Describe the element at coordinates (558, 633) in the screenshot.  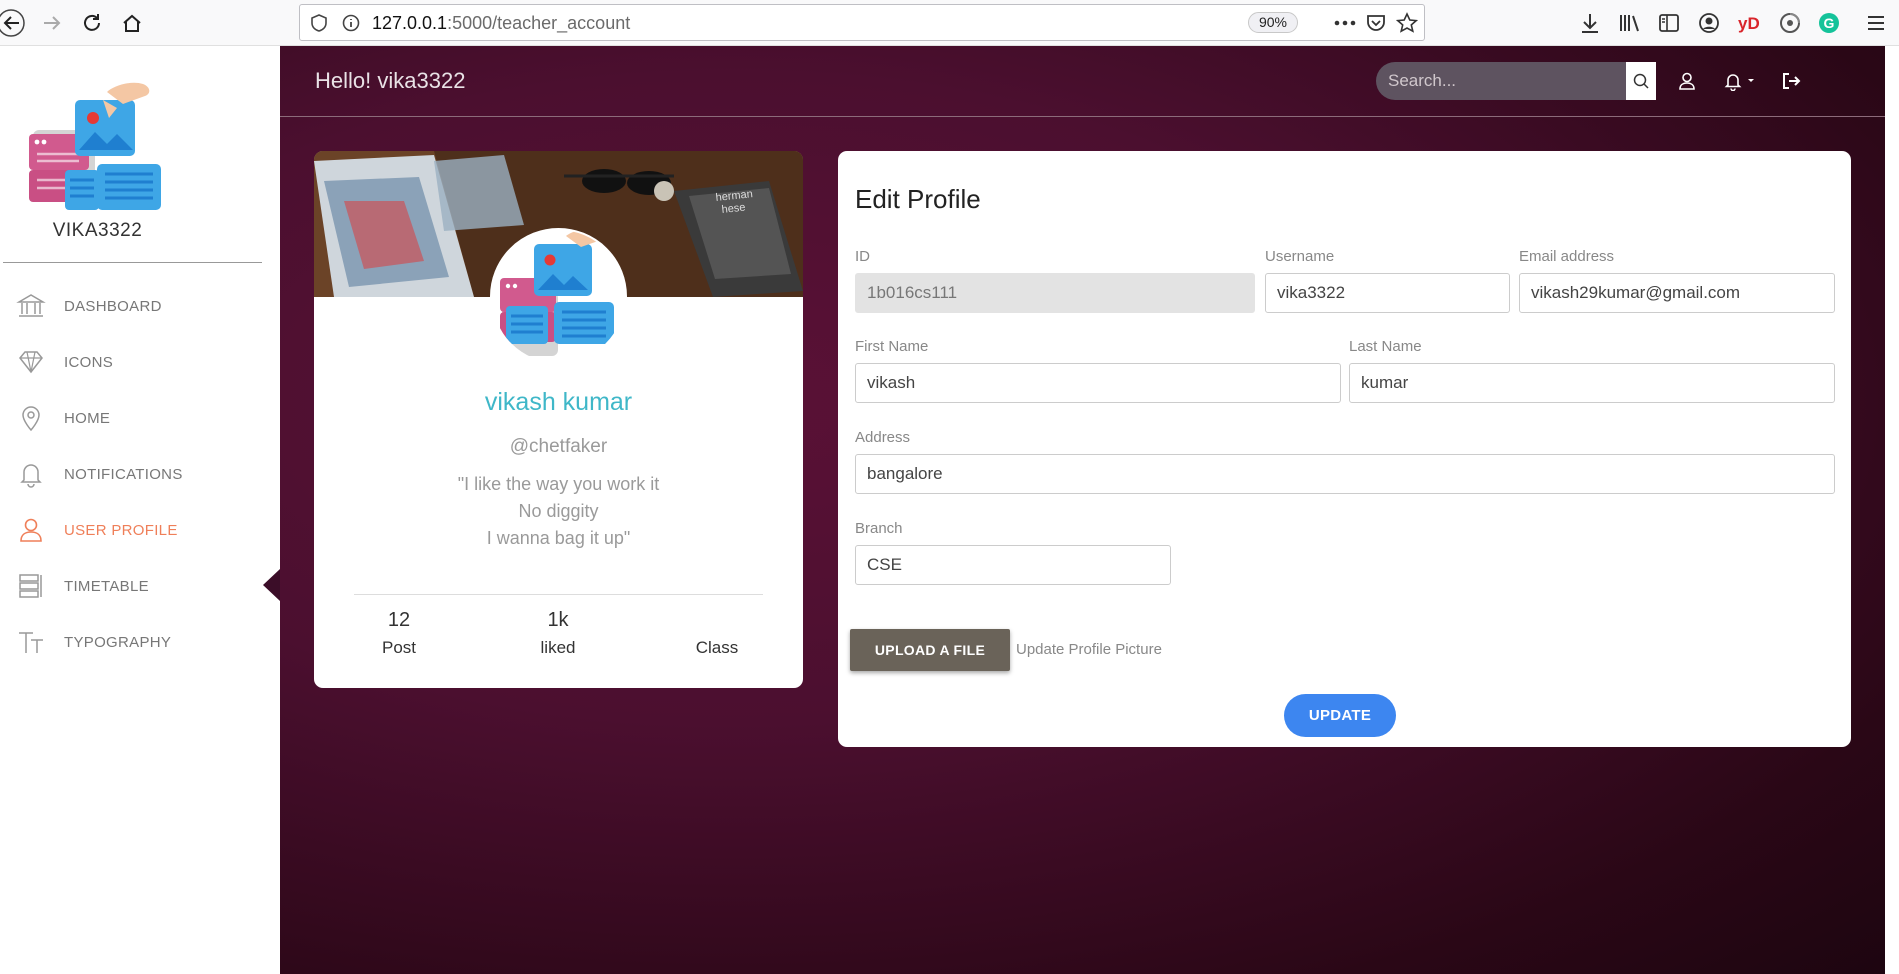
I see `stat-liked: 1k liked` at that location.